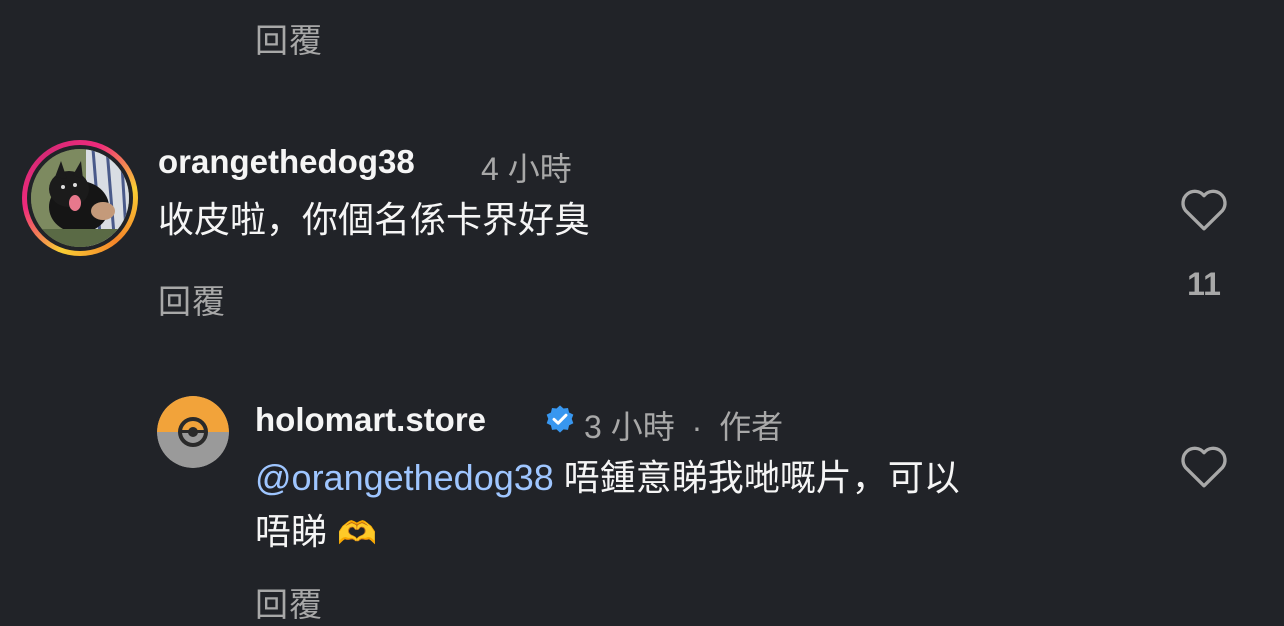  I want to click on verified-badge-icon, so click(560, 419).